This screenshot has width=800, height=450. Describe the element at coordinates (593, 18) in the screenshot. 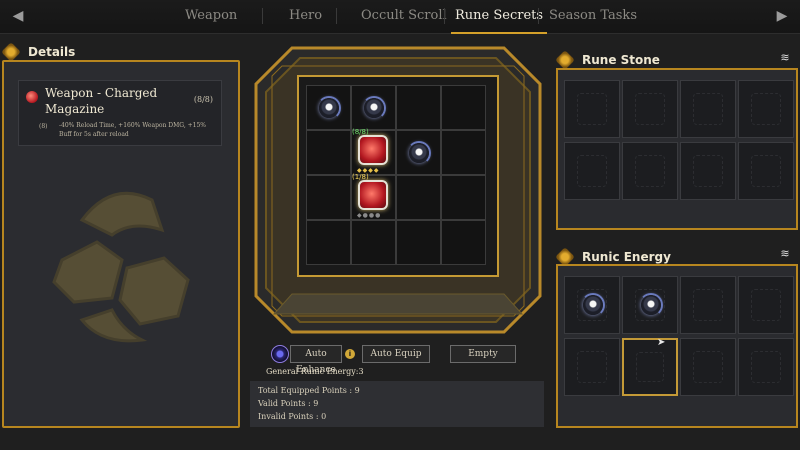

I see `tab-season-tasks: Season Tasks` at that location.